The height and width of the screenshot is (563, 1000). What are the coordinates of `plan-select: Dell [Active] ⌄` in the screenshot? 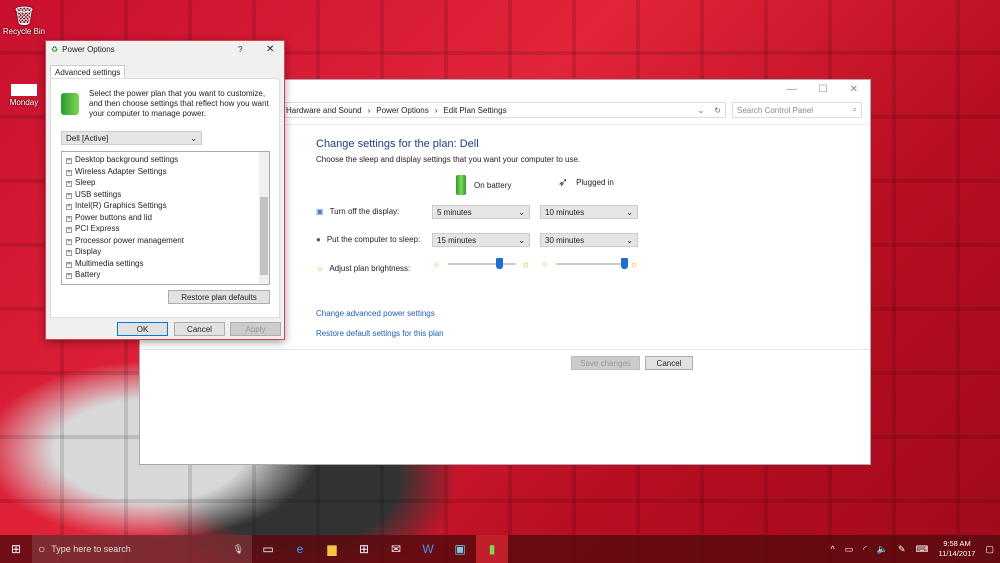 It's located at (131, 138).